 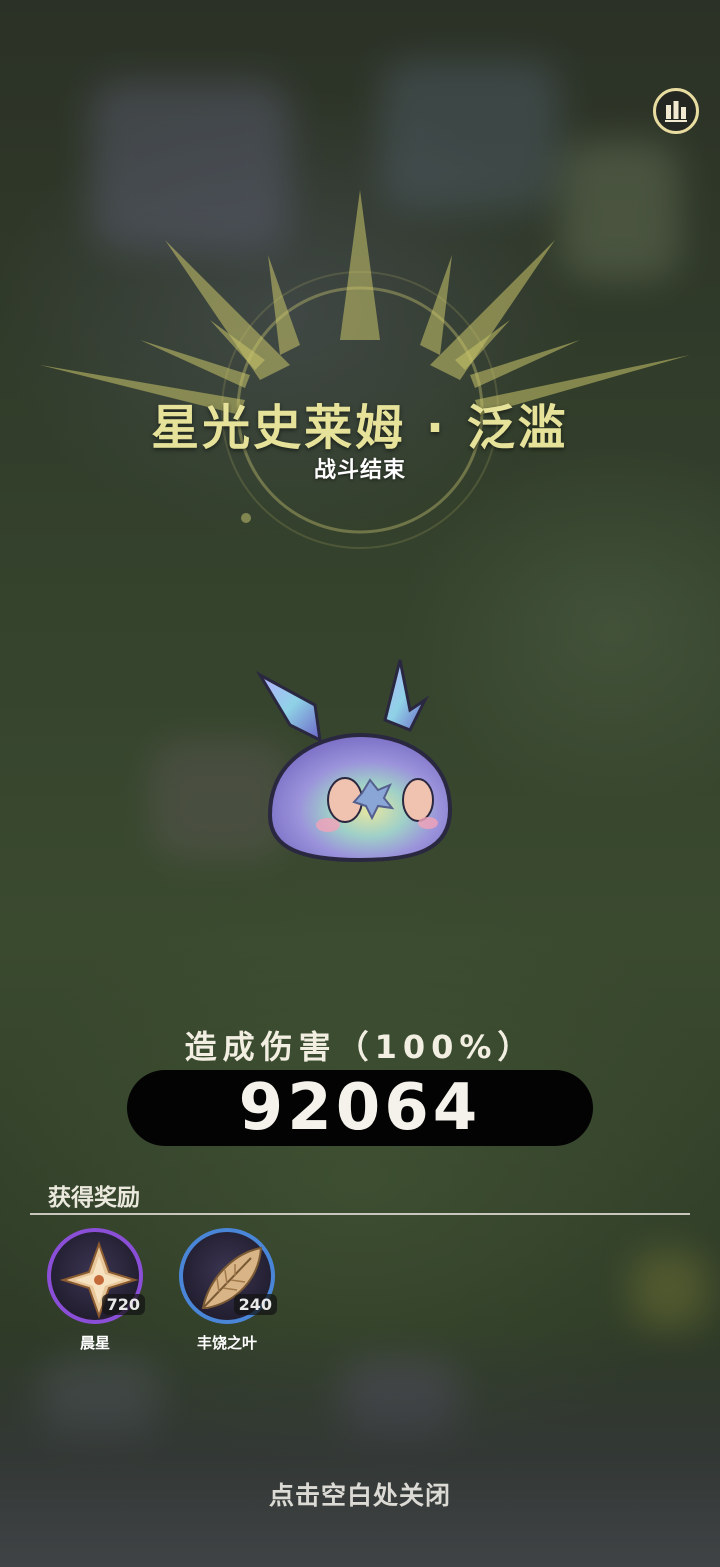 I want to click on stats-button, so click(x=676, y=111).